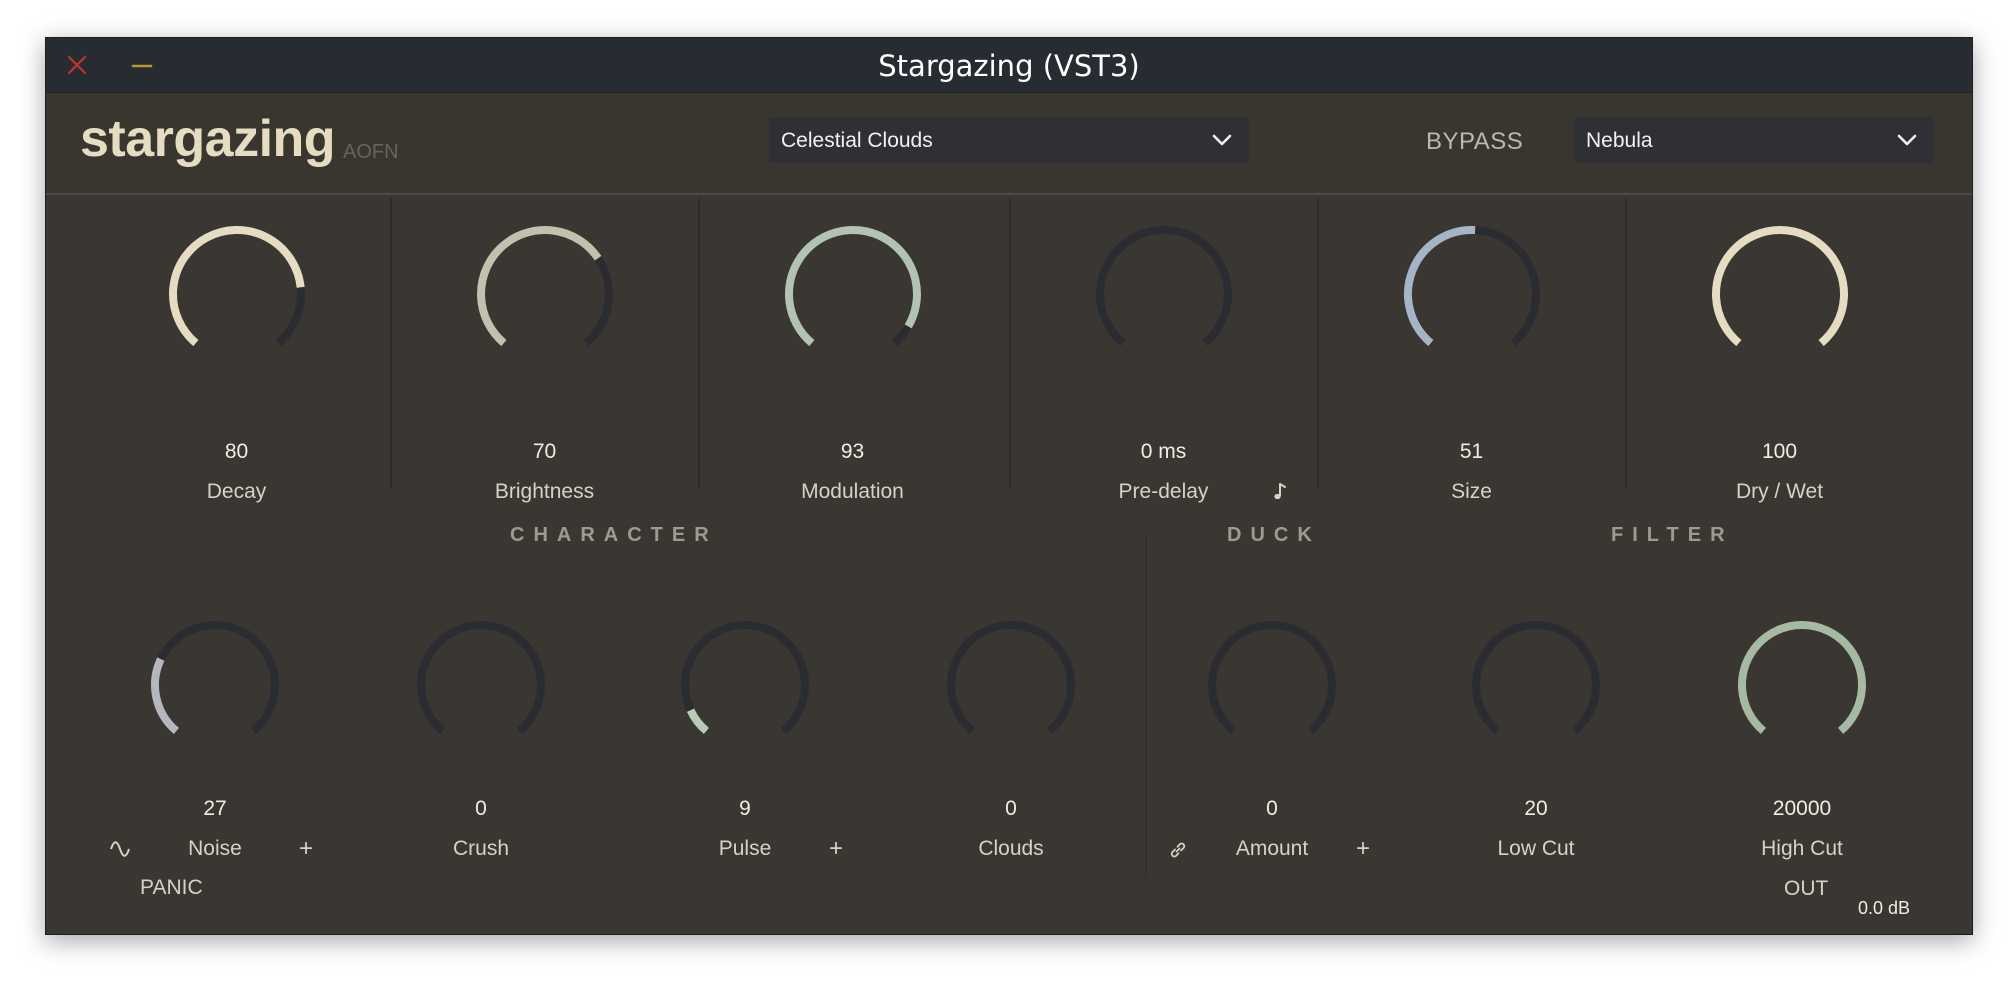 The width and height of the screenshot is (2016, 988). I want to click on high-cut-label: High Cut, so click(1802, 848).